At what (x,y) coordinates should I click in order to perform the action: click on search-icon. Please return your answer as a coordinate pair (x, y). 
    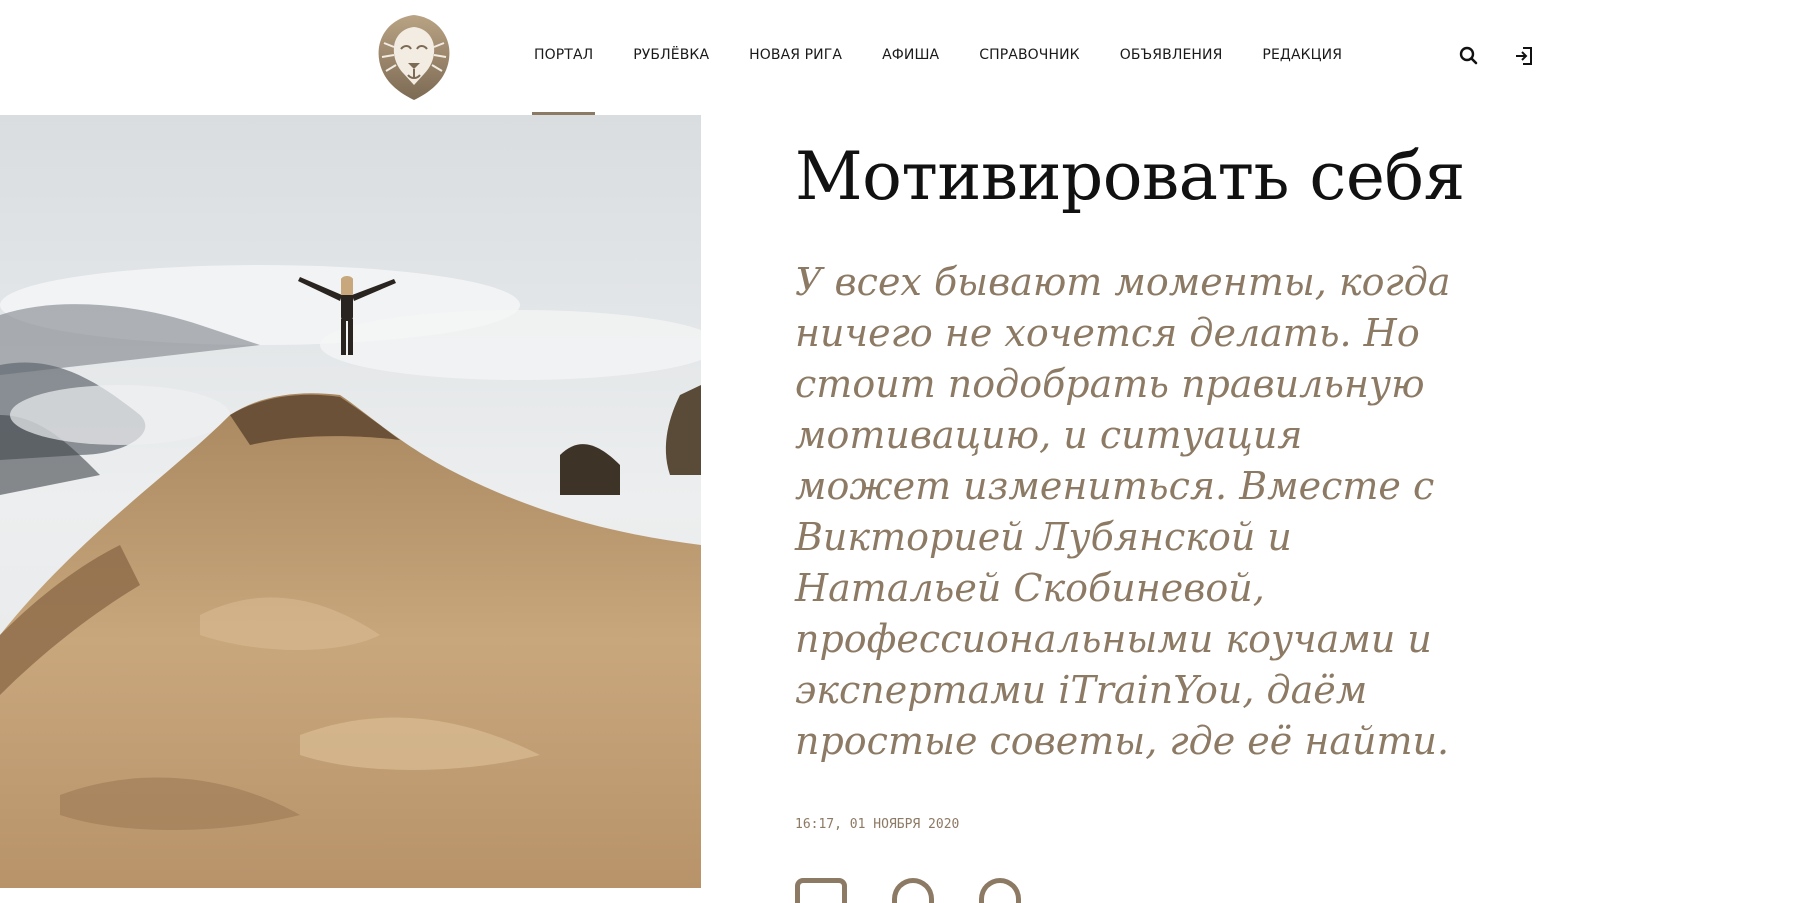
    Looking at the image, I should click on (1469, 56).